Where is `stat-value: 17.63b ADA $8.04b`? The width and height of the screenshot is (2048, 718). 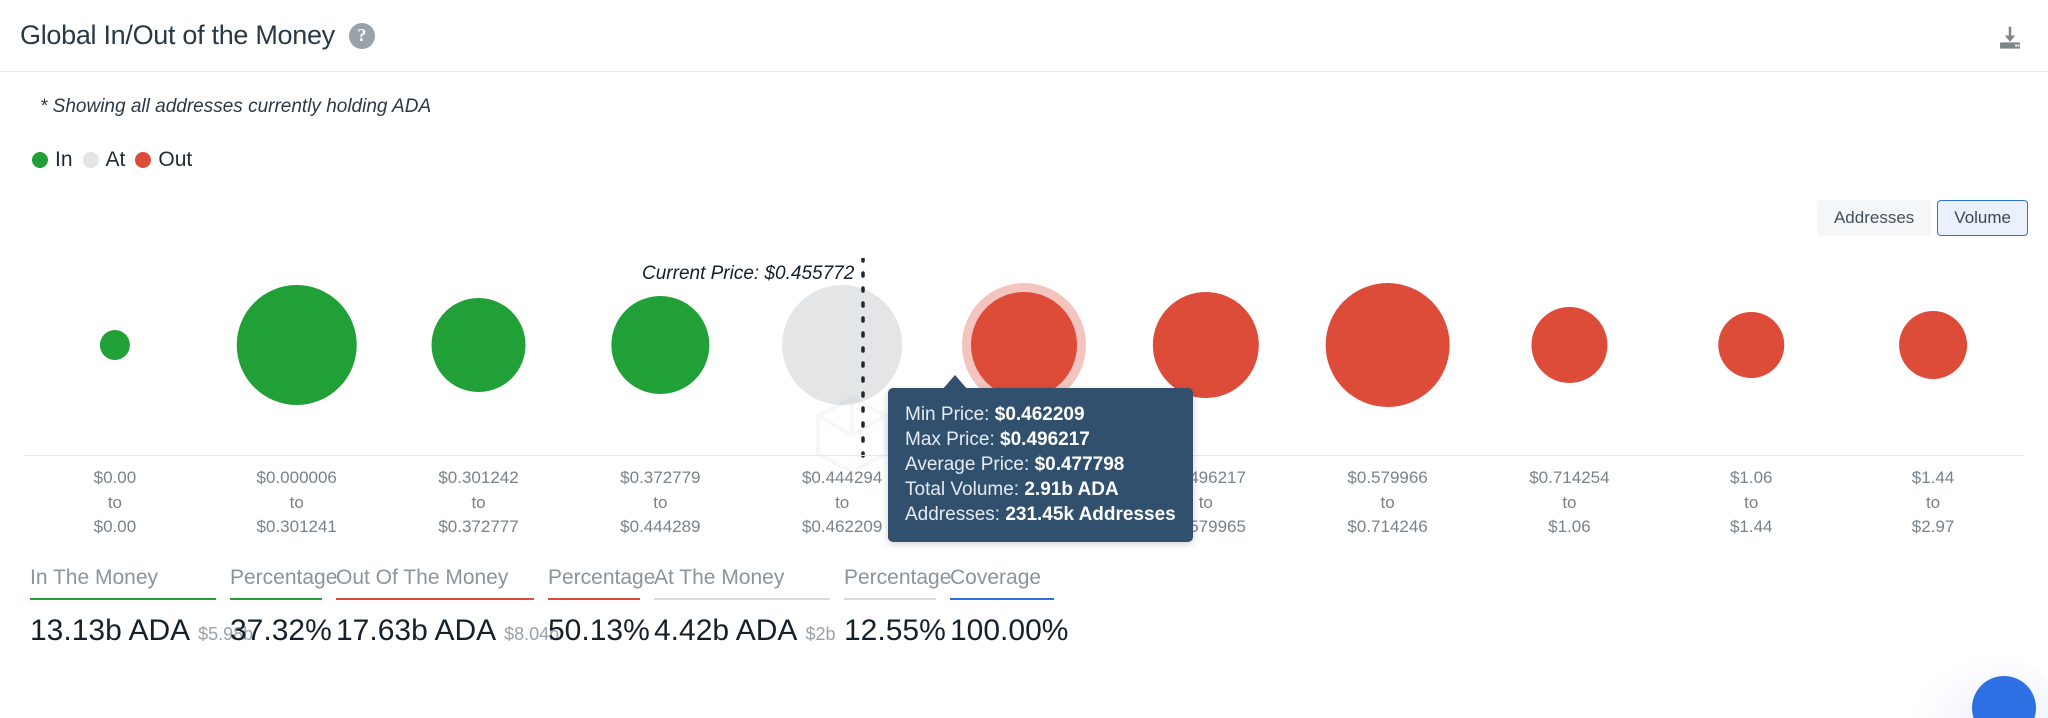
stat-value: 17.63b ADA $8.04b is located at coordinates (447, 631).